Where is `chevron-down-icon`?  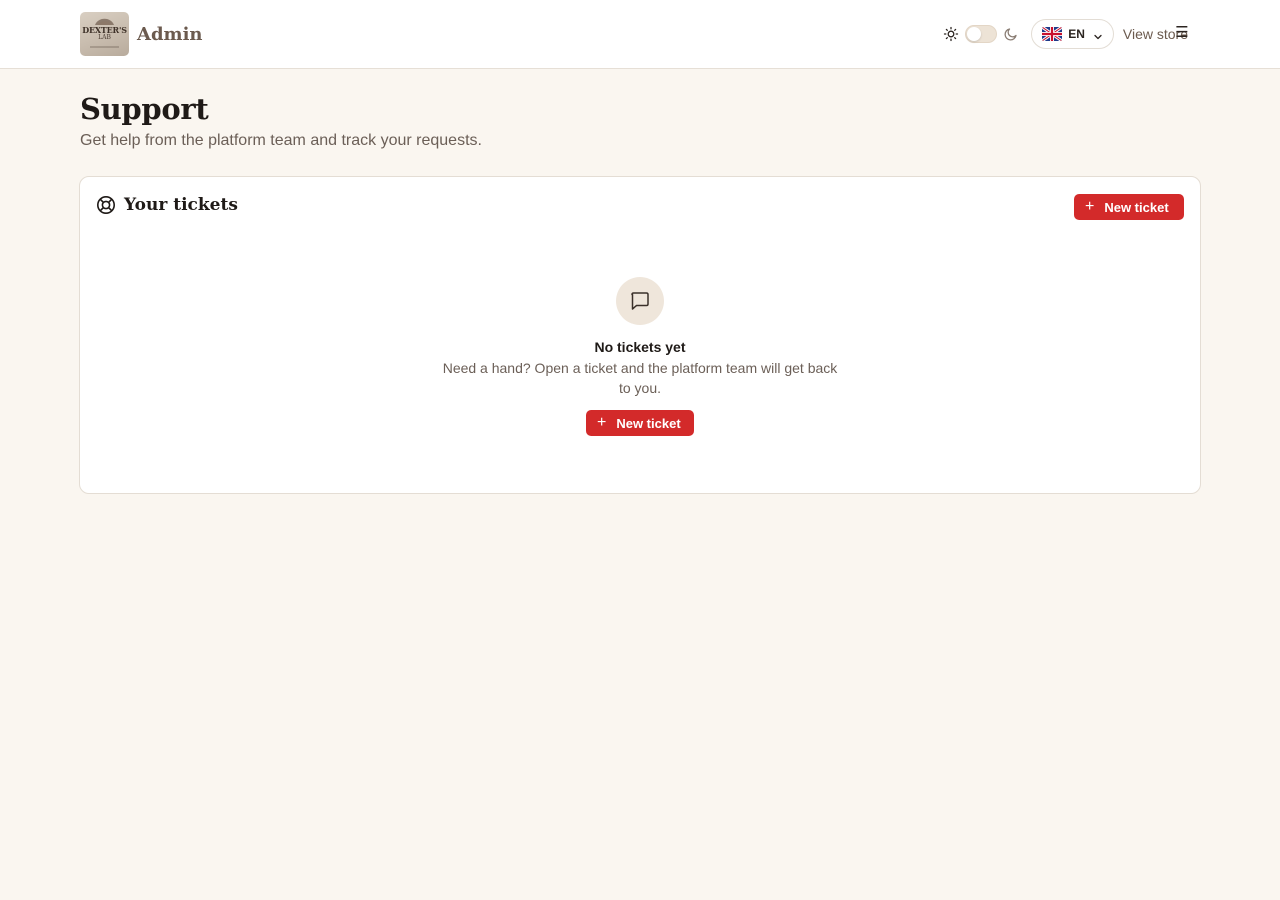 chevron-down-icon is located at coordinates (1098, 34).